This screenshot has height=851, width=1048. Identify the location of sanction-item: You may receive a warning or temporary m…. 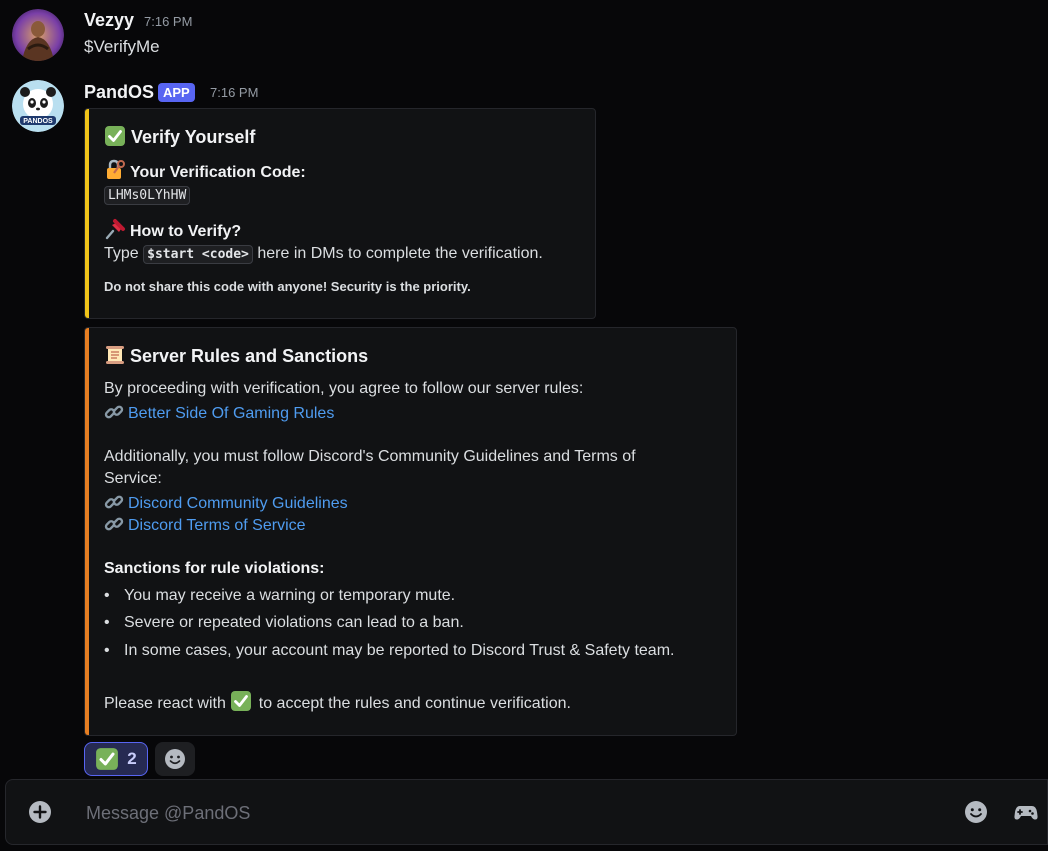
(290, 595).